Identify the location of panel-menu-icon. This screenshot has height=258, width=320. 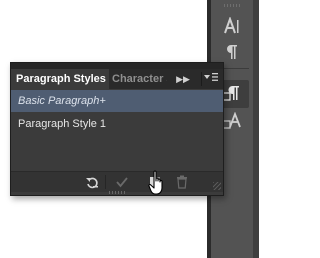
(210, 79).